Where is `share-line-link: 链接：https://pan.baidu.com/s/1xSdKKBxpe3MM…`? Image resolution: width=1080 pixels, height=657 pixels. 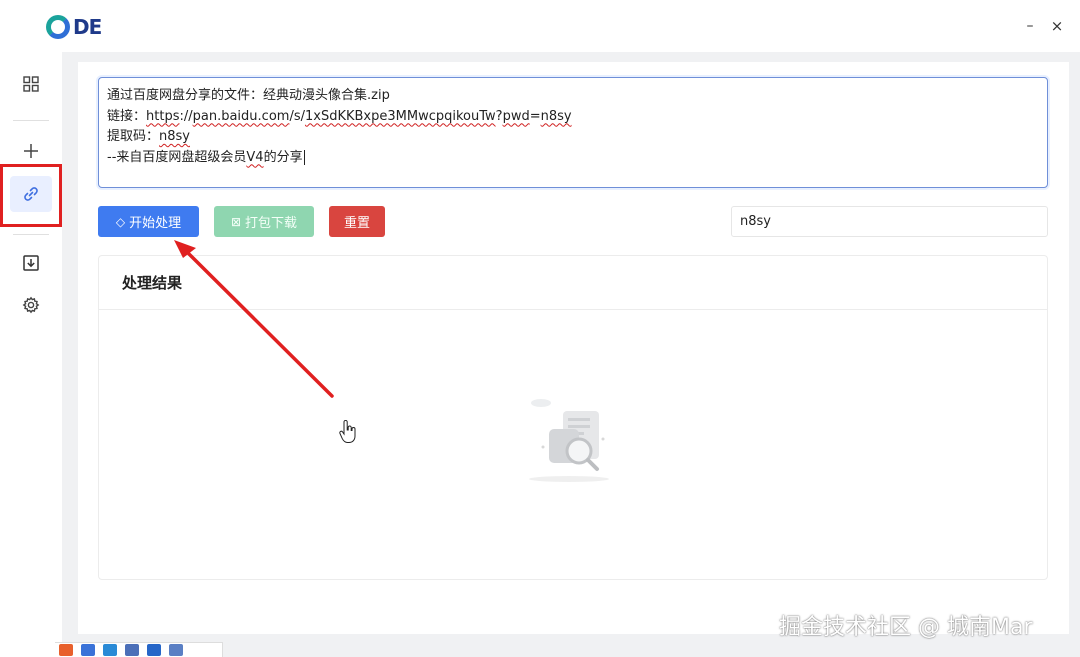
share-line-link: 链接：https://pan.baidu.com/s/1xSdKKBxpe3MM… is located at coordinates (573, 117).